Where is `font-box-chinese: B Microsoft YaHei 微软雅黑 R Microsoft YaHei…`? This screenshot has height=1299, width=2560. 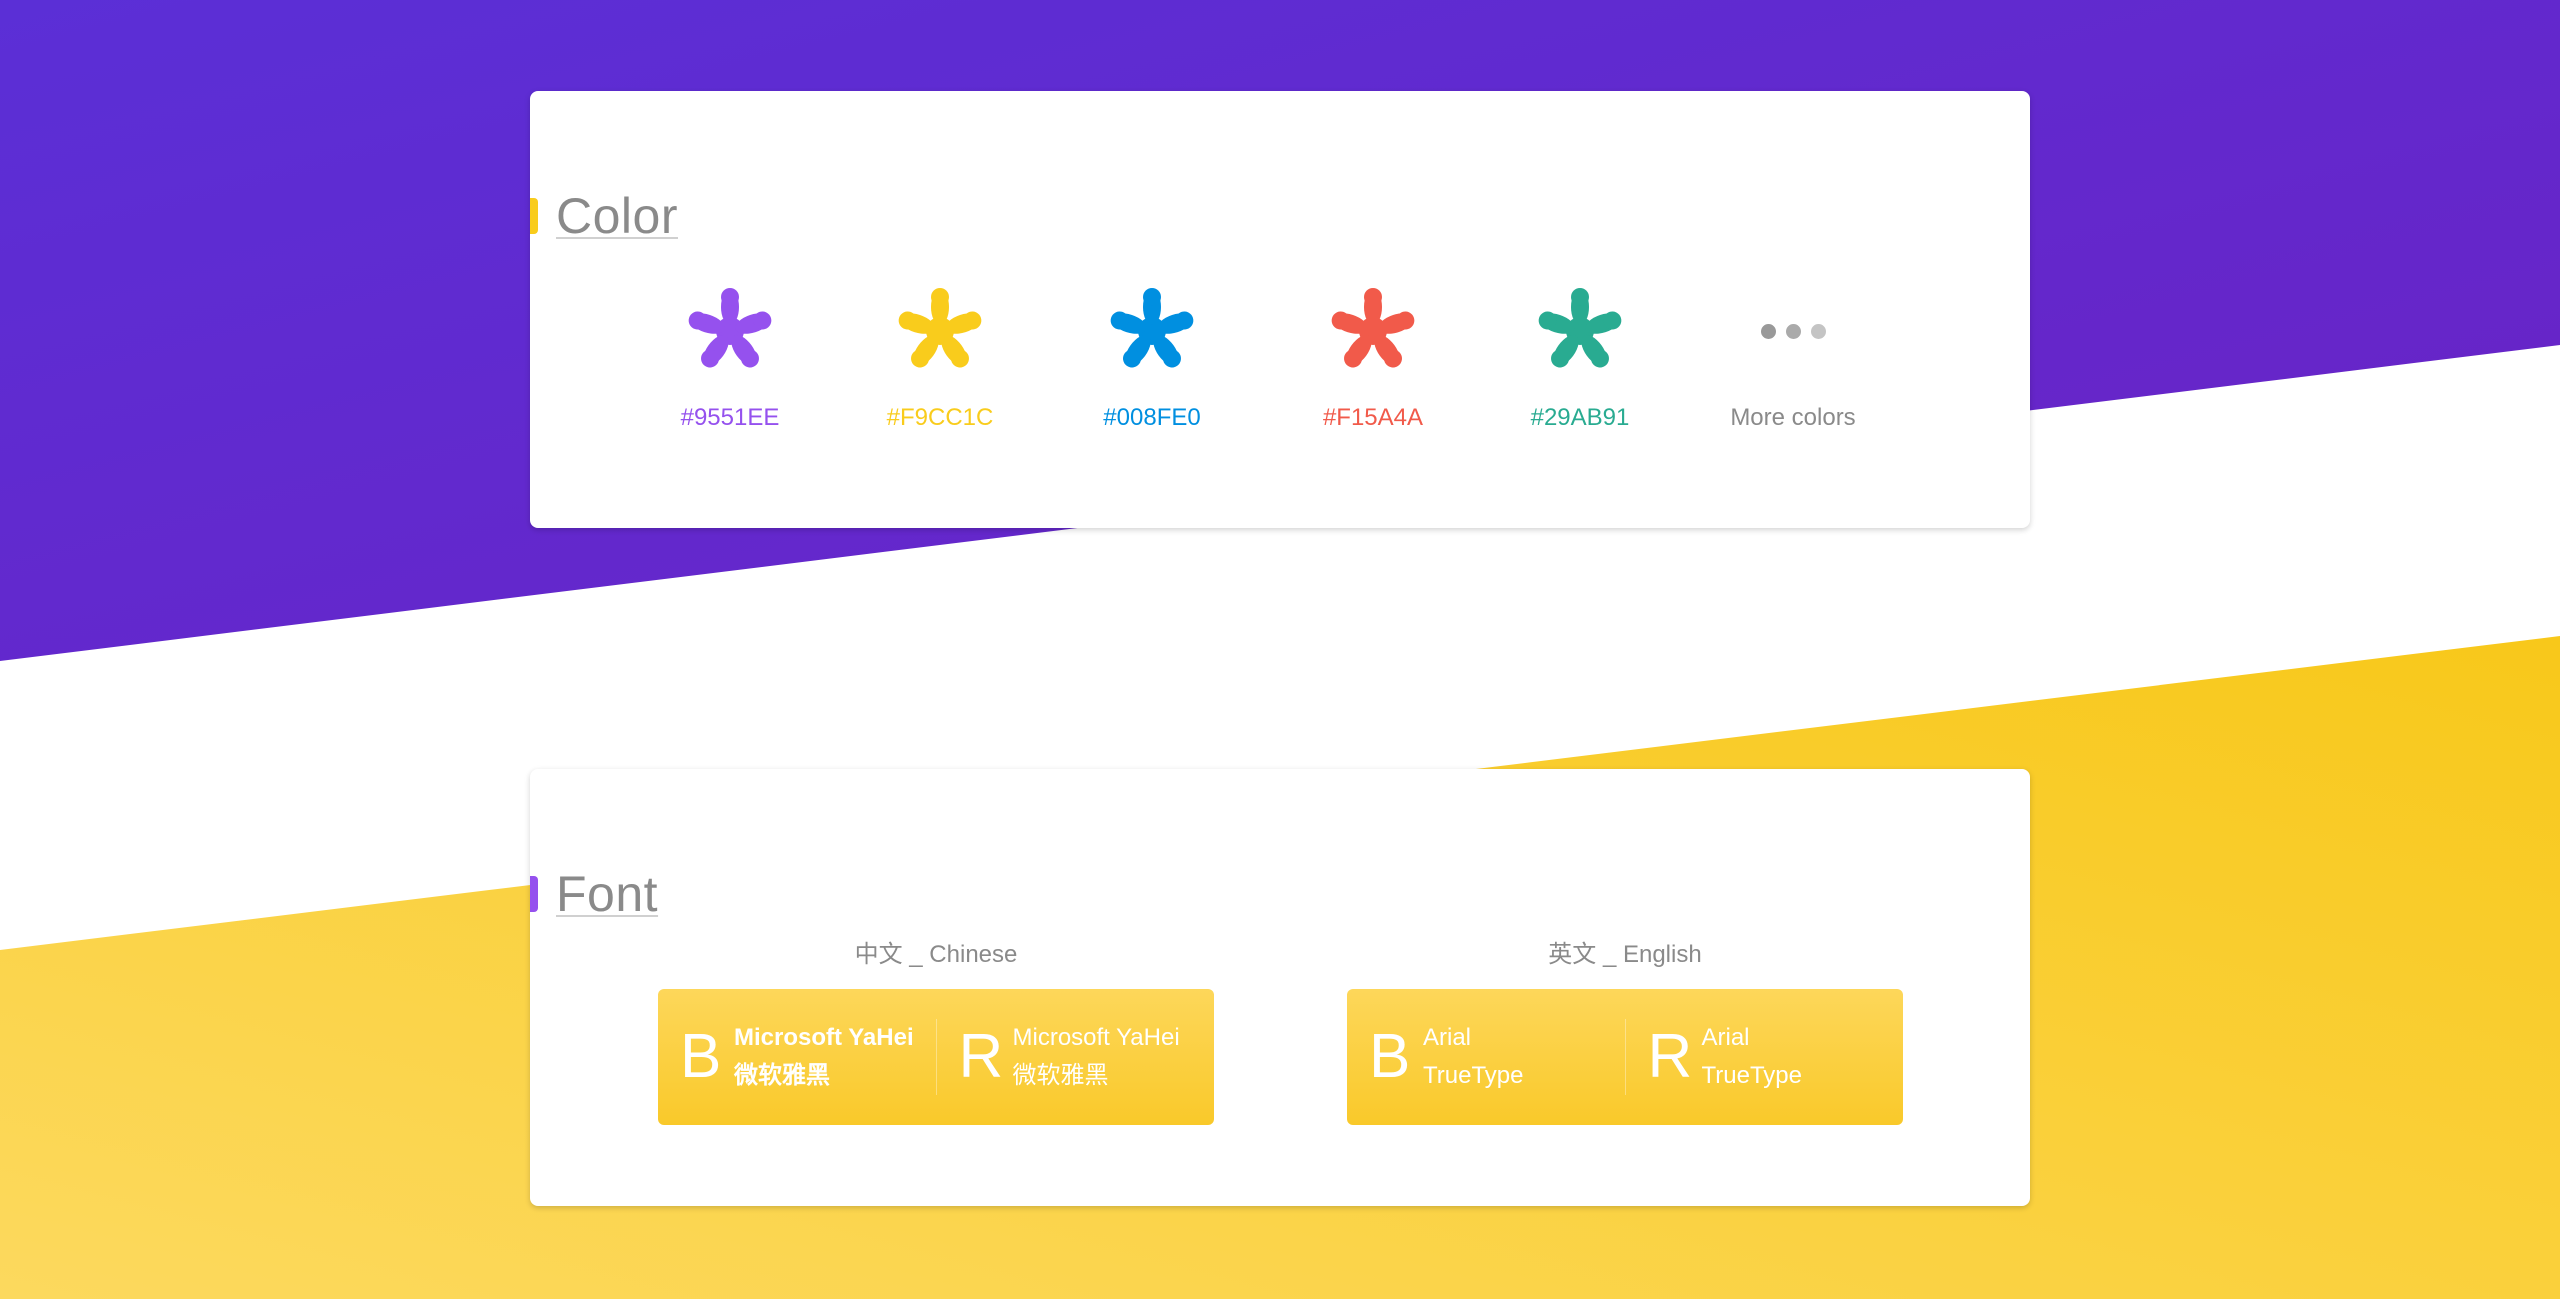 font-box-chinese: B Microsoft YaHei 微软雅黑 R Microsoft YaHei… is located at coordinates (936, 1057).